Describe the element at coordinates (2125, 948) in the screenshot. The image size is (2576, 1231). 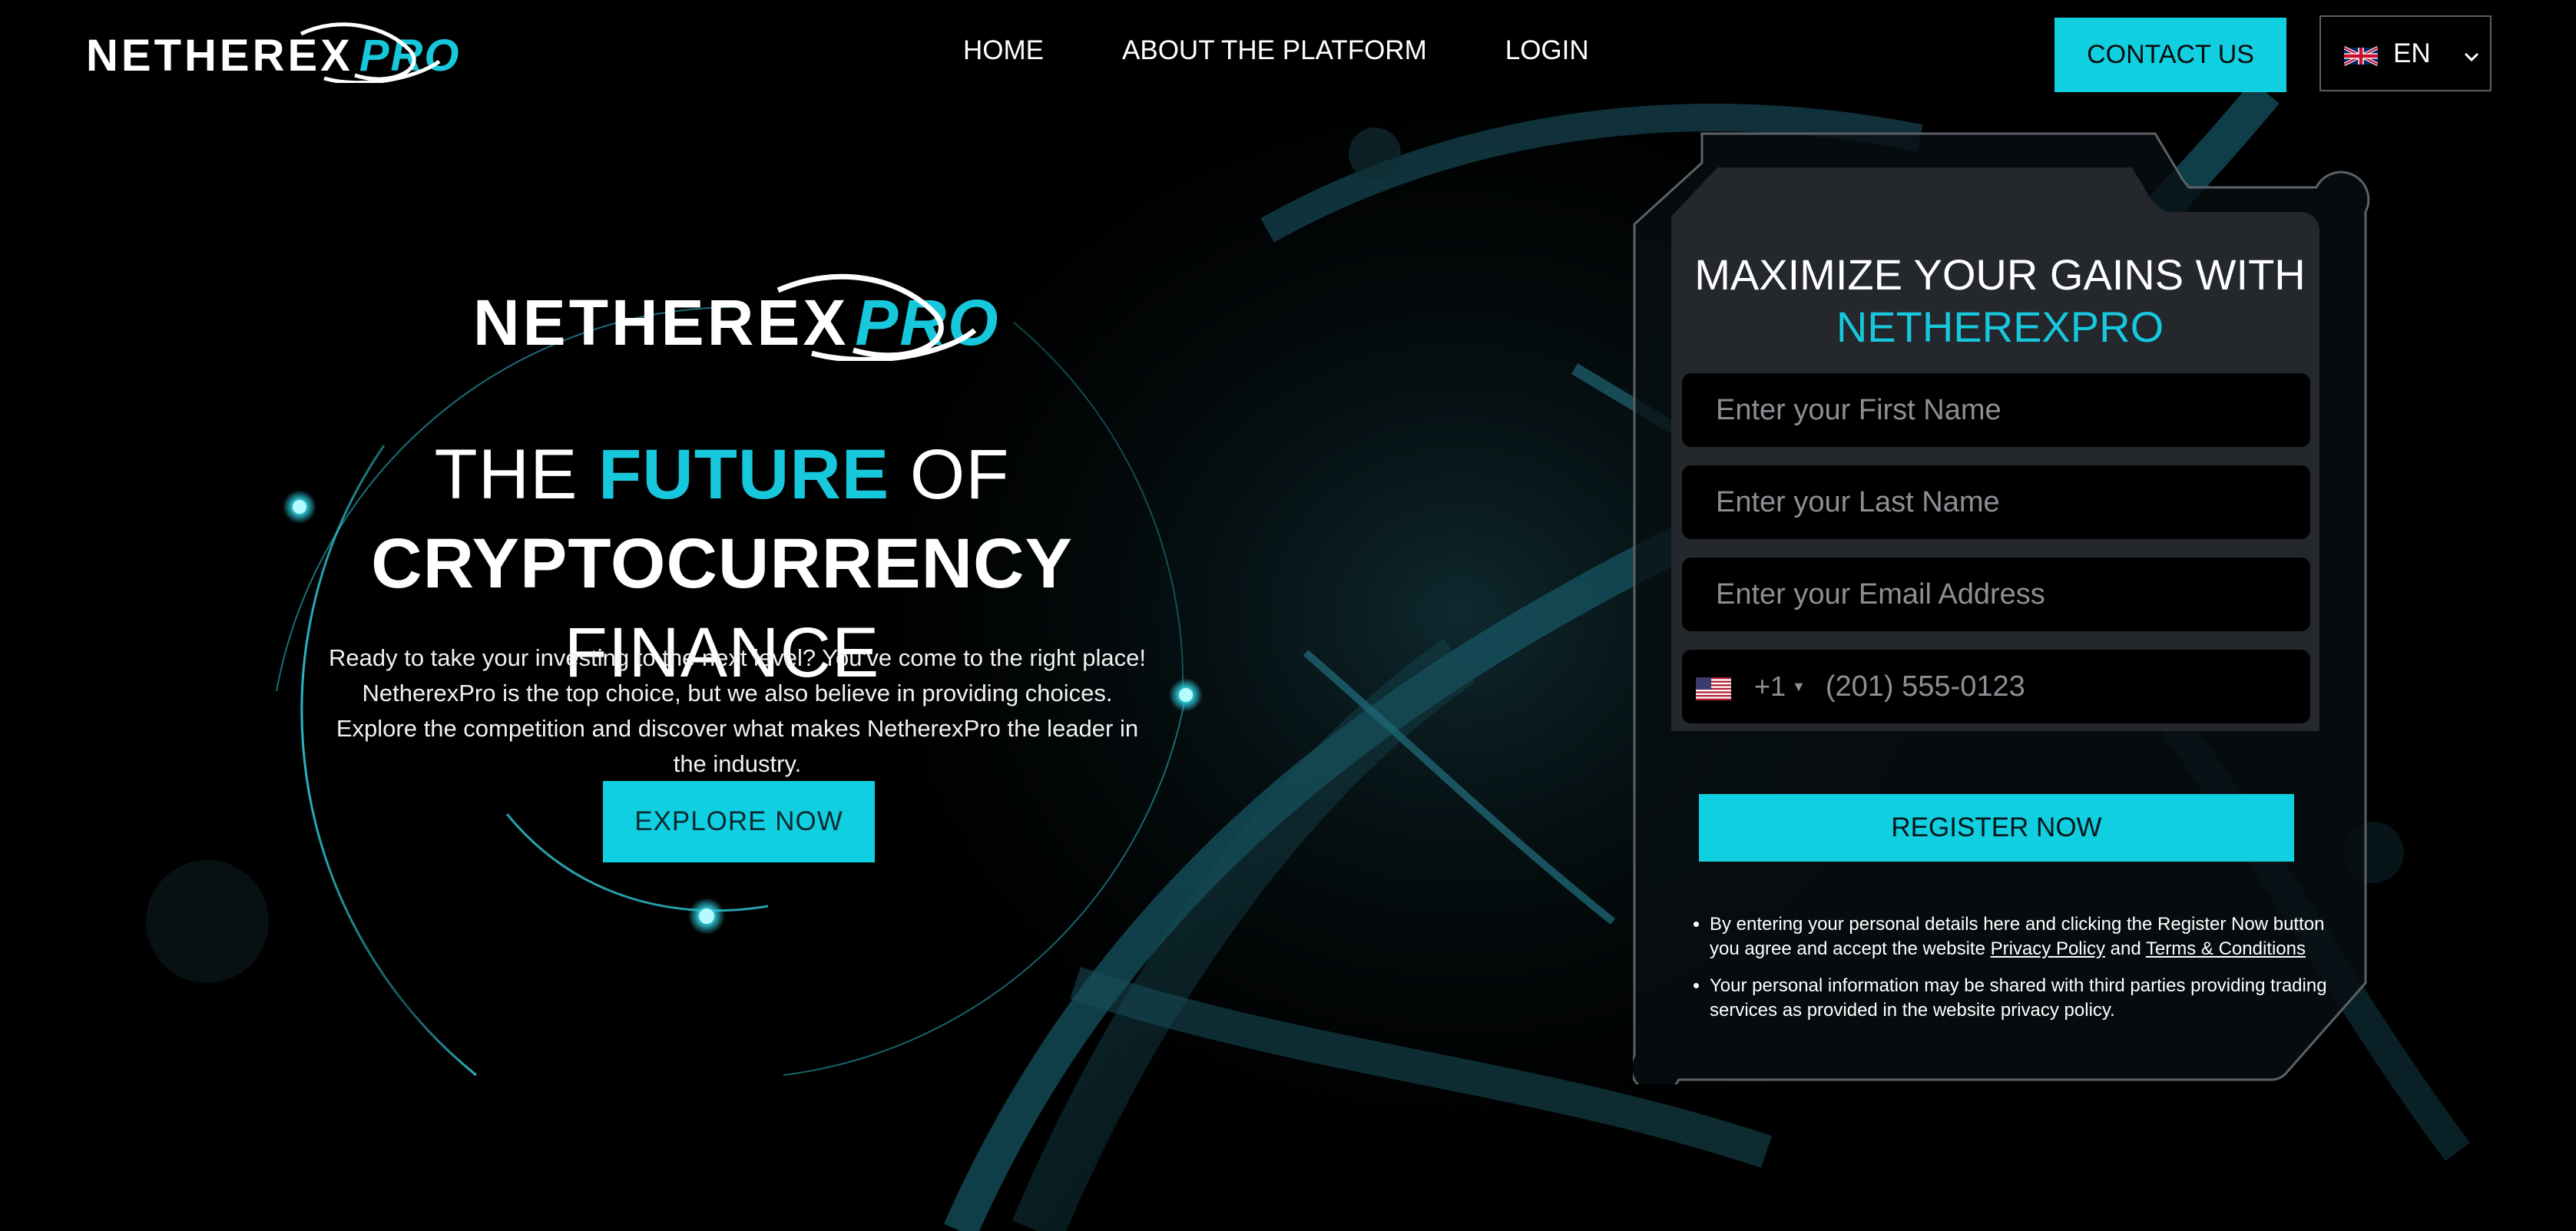
I see `disclaimer-and-text: and` at that location.